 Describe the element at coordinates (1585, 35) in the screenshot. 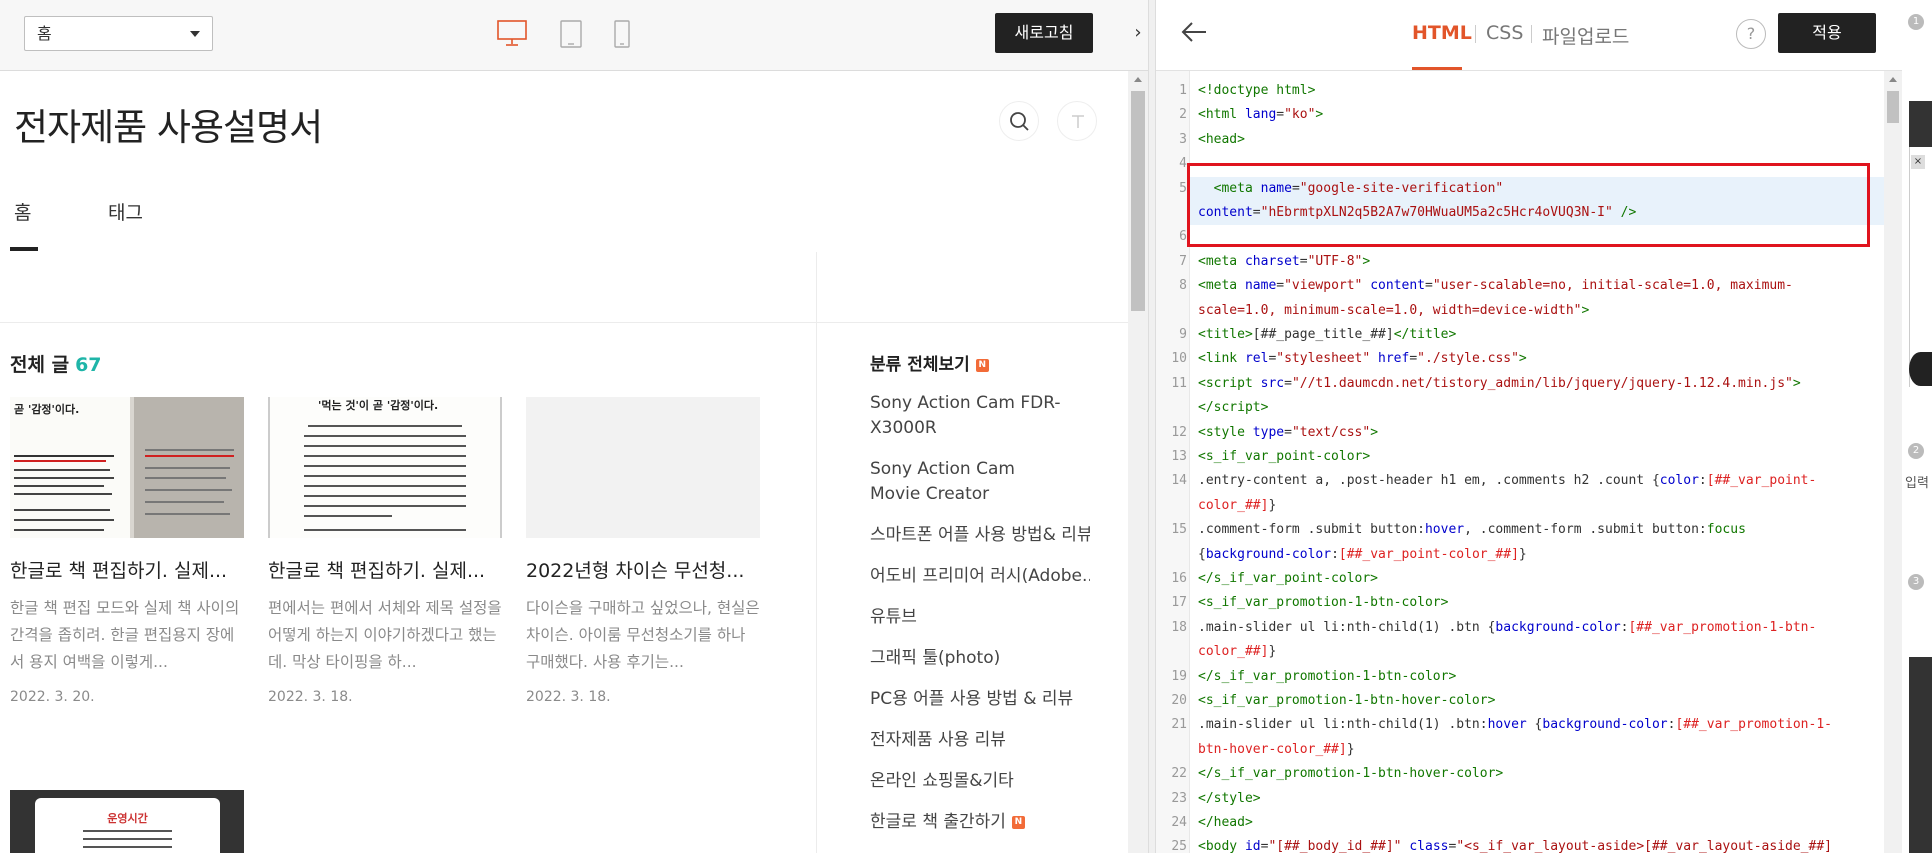

I see `tab-file-upload: 파일업로드` at that location.